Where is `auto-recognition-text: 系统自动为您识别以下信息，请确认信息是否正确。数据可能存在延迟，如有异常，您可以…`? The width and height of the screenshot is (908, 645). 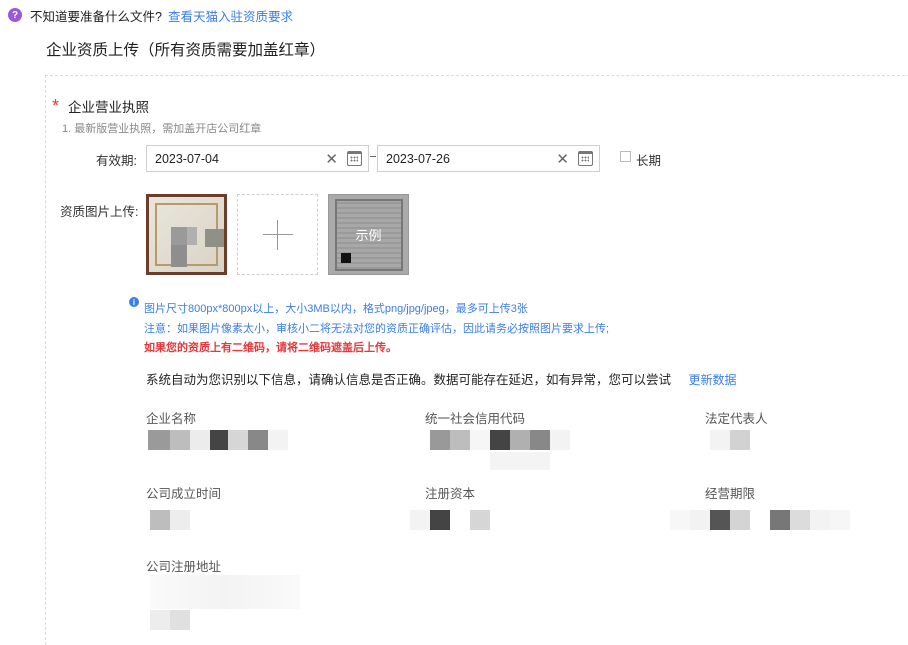
auto-recognition-text: 系统自动为您识别以下信息，请确认信息是否正确。数据可能存在延迟，如有异常，您可以… is located at coordinates (441, 378).